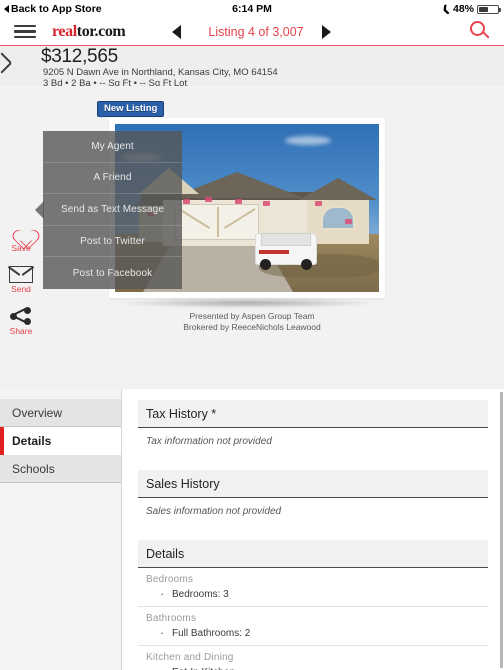  I want to click on send-label: Send, so click(21, 289).